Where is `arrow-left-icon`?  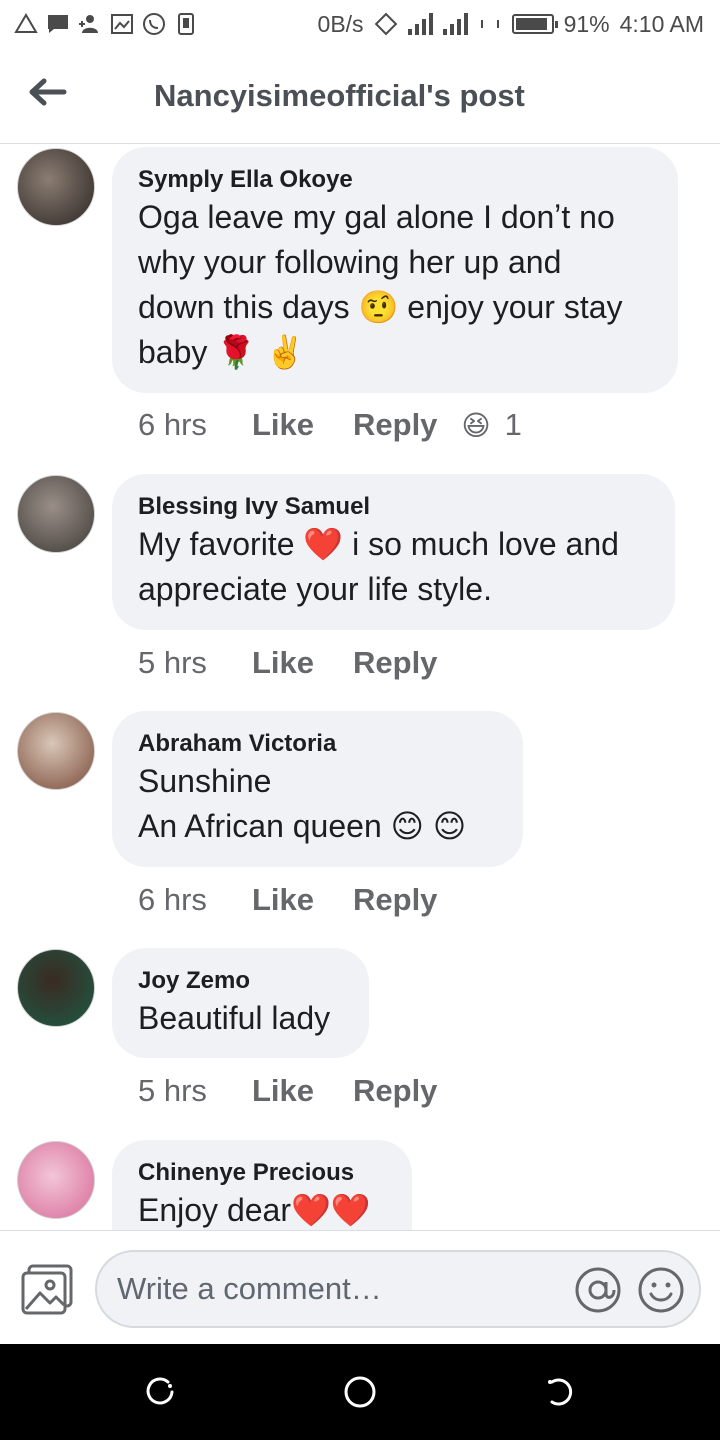
arrow-left-icon is located at coordinates (48, 92).